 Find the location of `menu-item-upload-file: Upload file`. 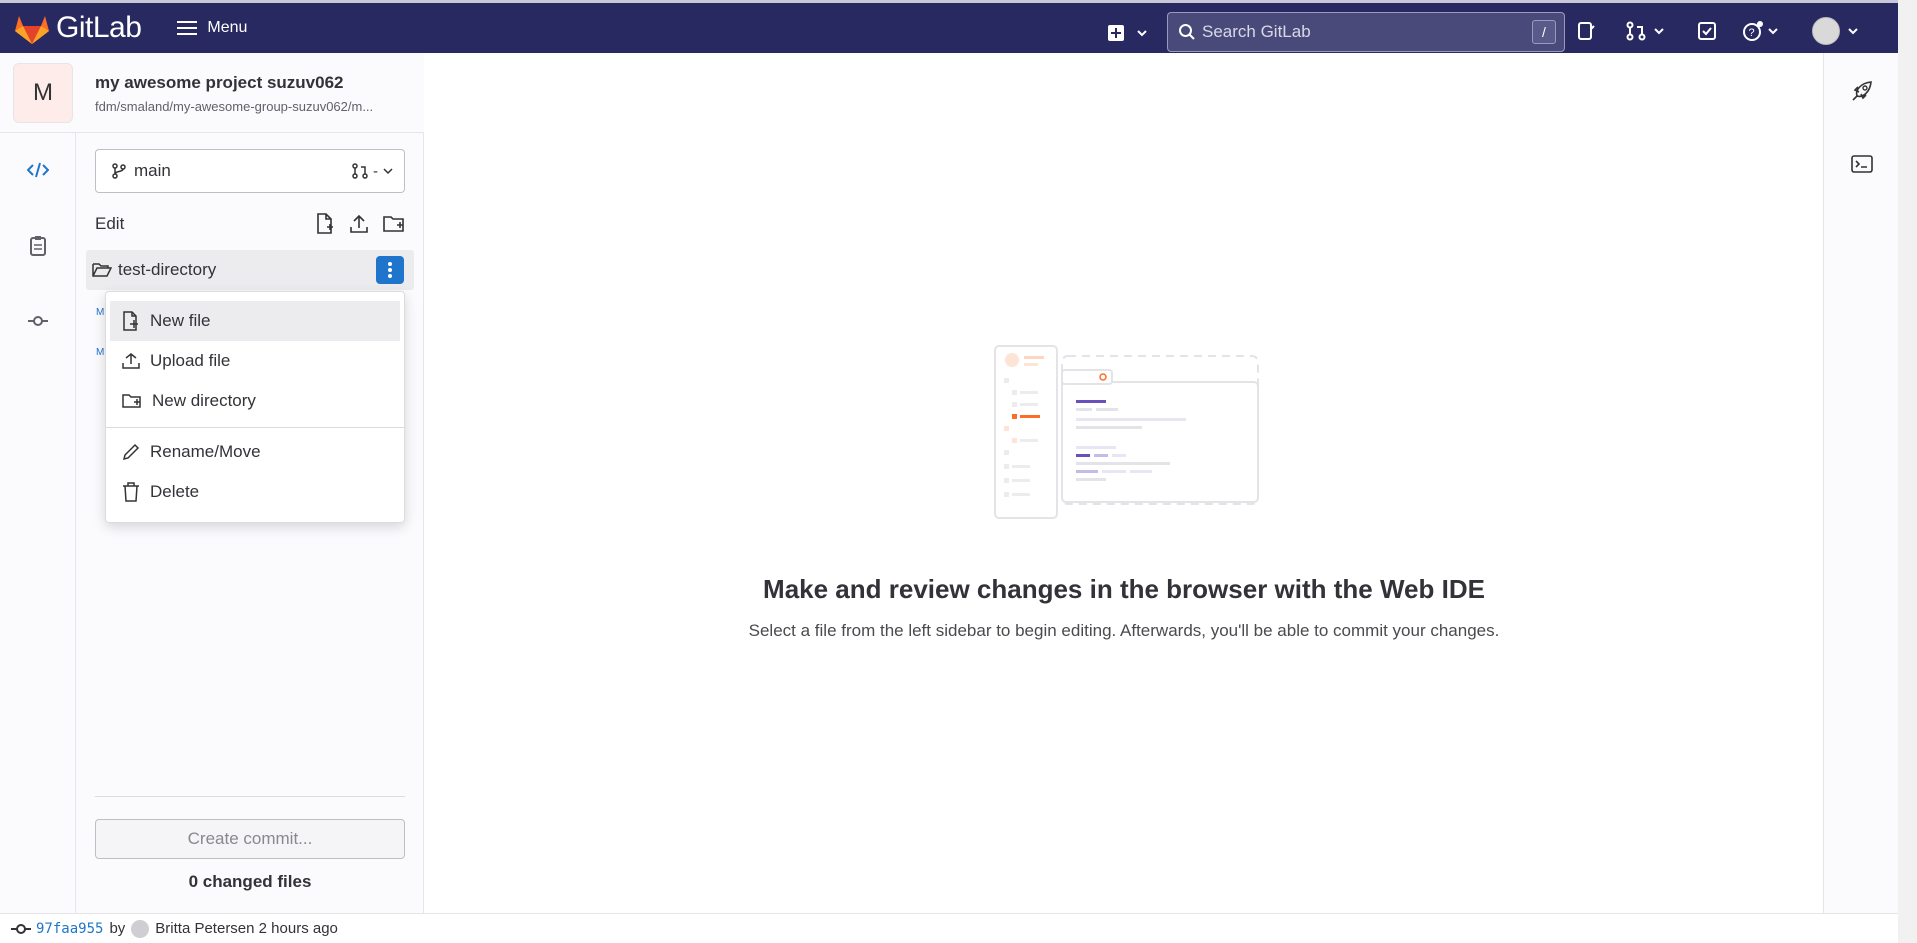

menu-item-upload-file: Upload file is located at coordinates (255, 361).